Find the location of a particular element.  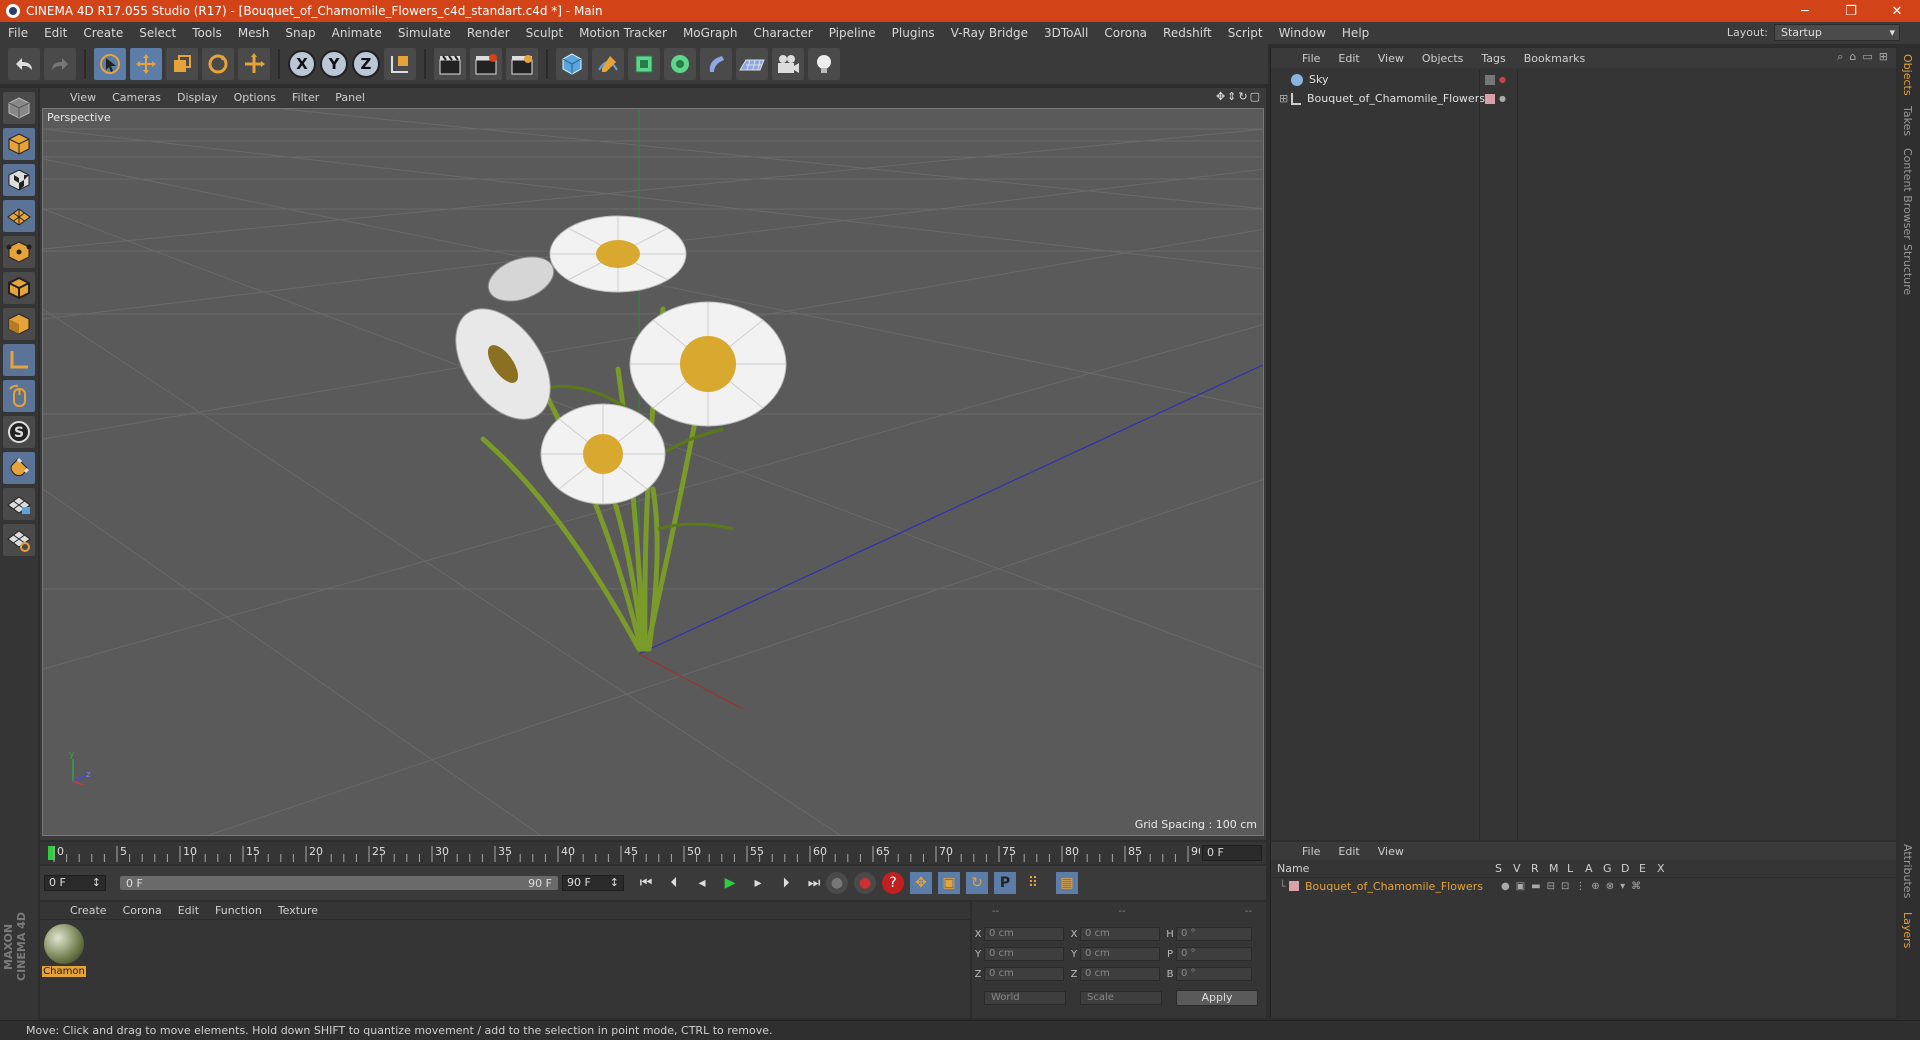

model-mode-button is located at coordinates (19, 144).